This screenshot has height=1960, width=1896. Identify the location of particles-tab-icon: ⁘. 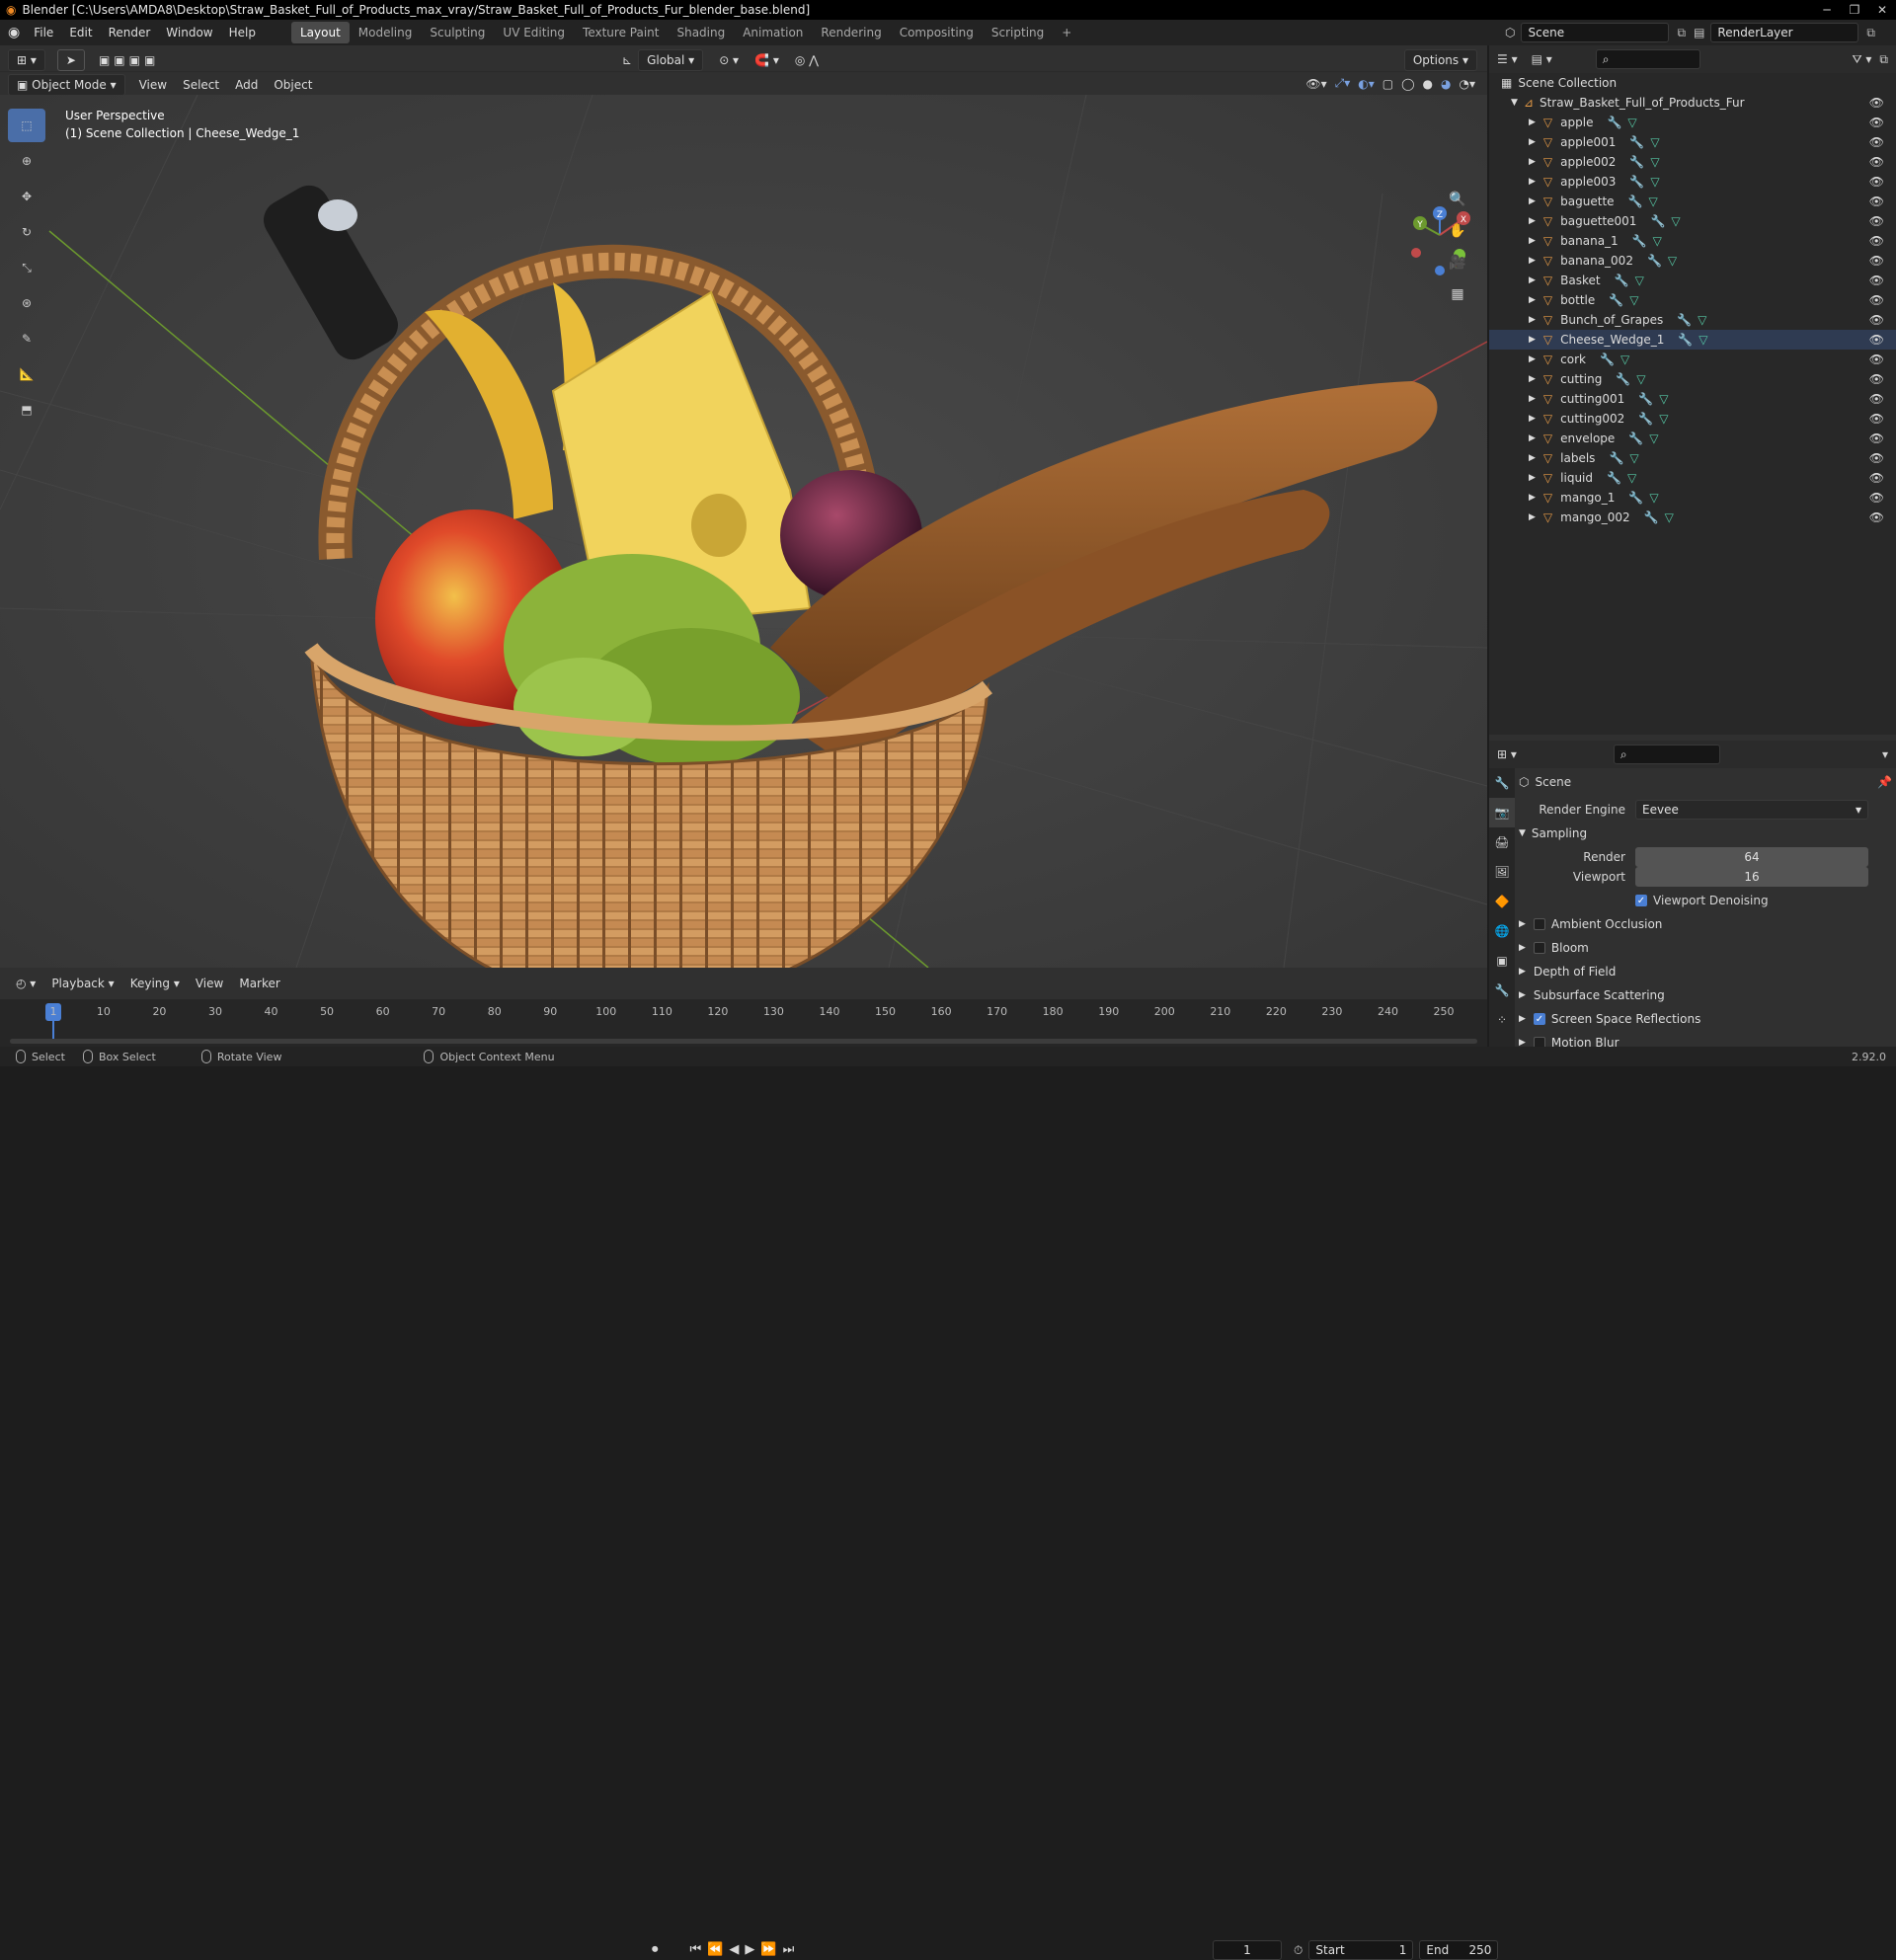
(1502, 1020).